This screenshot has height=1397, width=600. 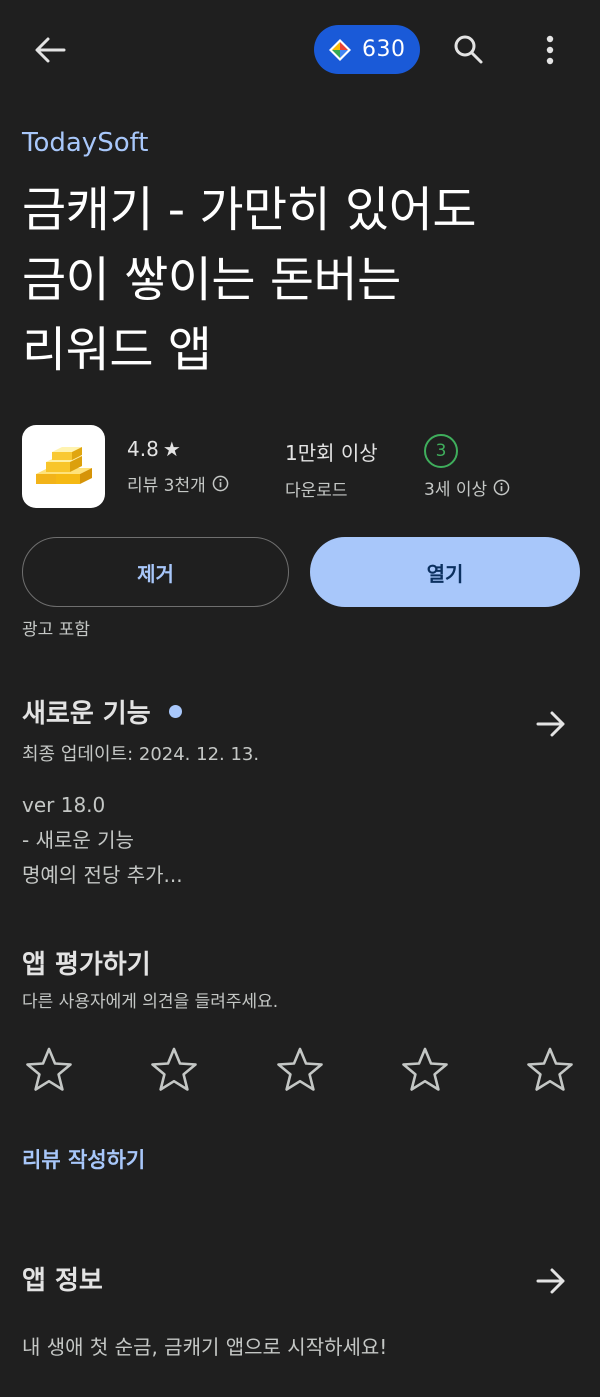 What do you see at coordinates (331, 469) in the screenshot?
I see `downloads-stat: 1만회 이상 다운로드` at bounding box center [331, 469].